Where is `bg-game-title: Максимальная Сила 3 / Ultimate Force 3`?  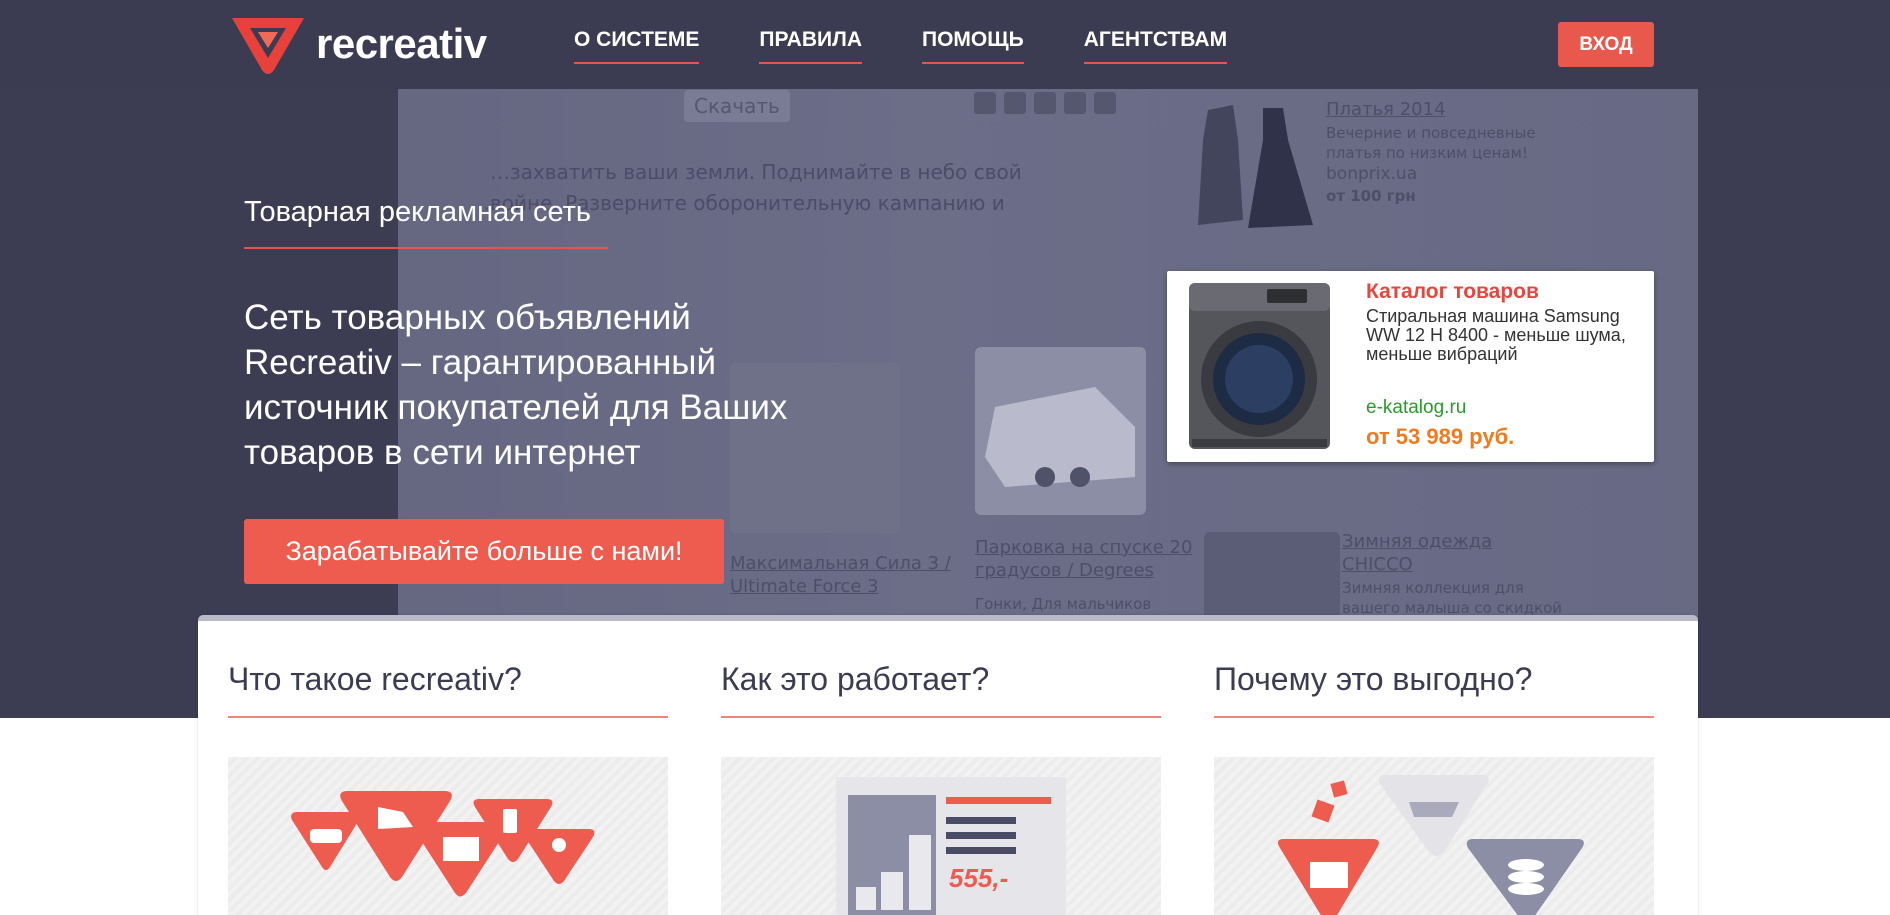
bg-game-title: Максимальная Сила 3 / Ultimate Force 3 is located at coordinates (840, 575).